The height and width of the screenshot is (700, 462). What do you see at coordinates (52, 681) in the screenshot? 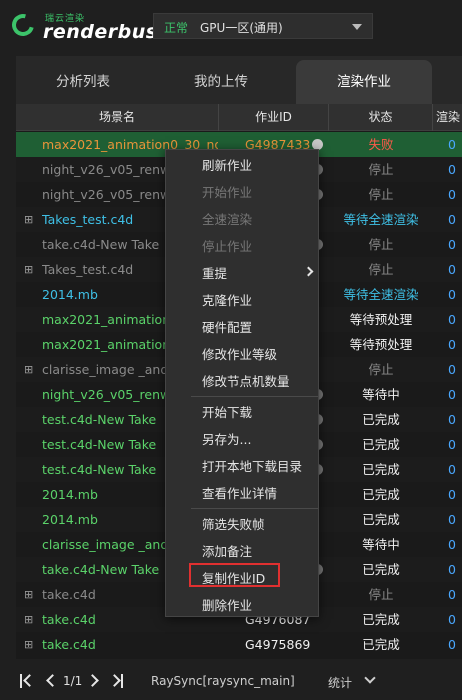
I see `prev-page-icon` at bounding box center [52, 681].